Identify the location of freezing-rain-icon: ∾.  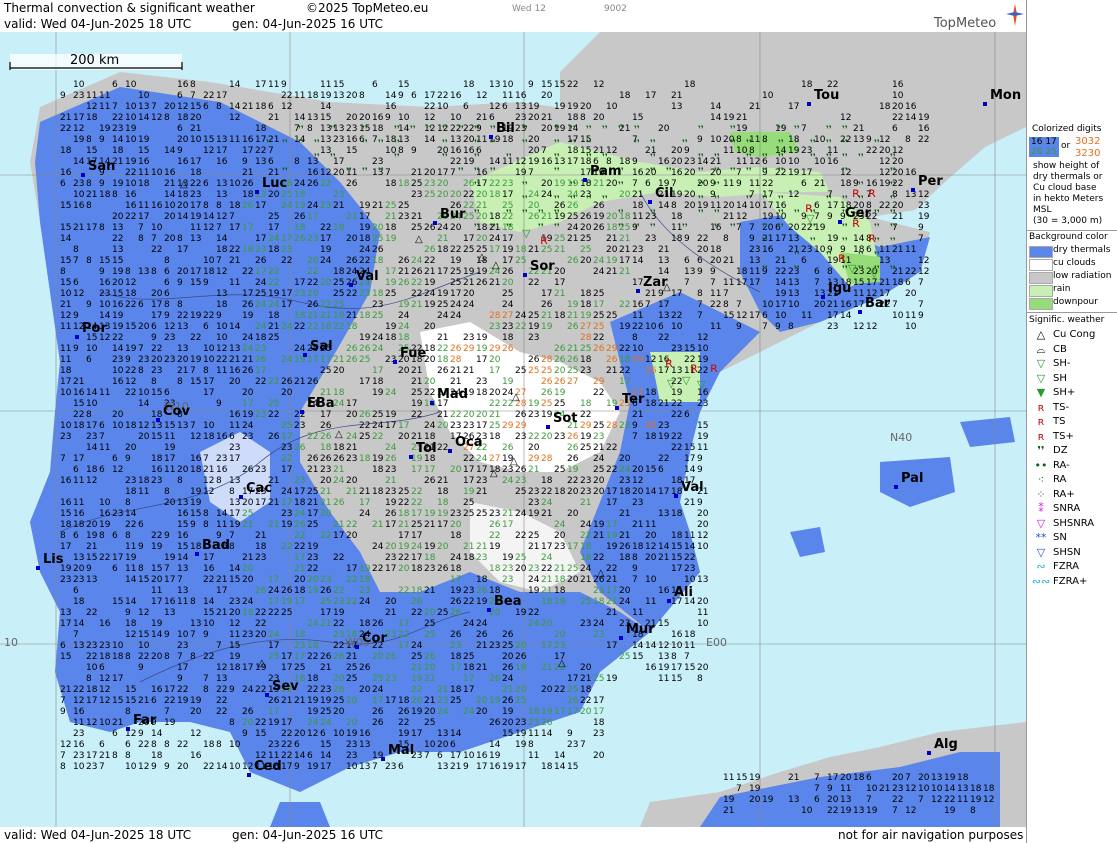
(1041, 566).